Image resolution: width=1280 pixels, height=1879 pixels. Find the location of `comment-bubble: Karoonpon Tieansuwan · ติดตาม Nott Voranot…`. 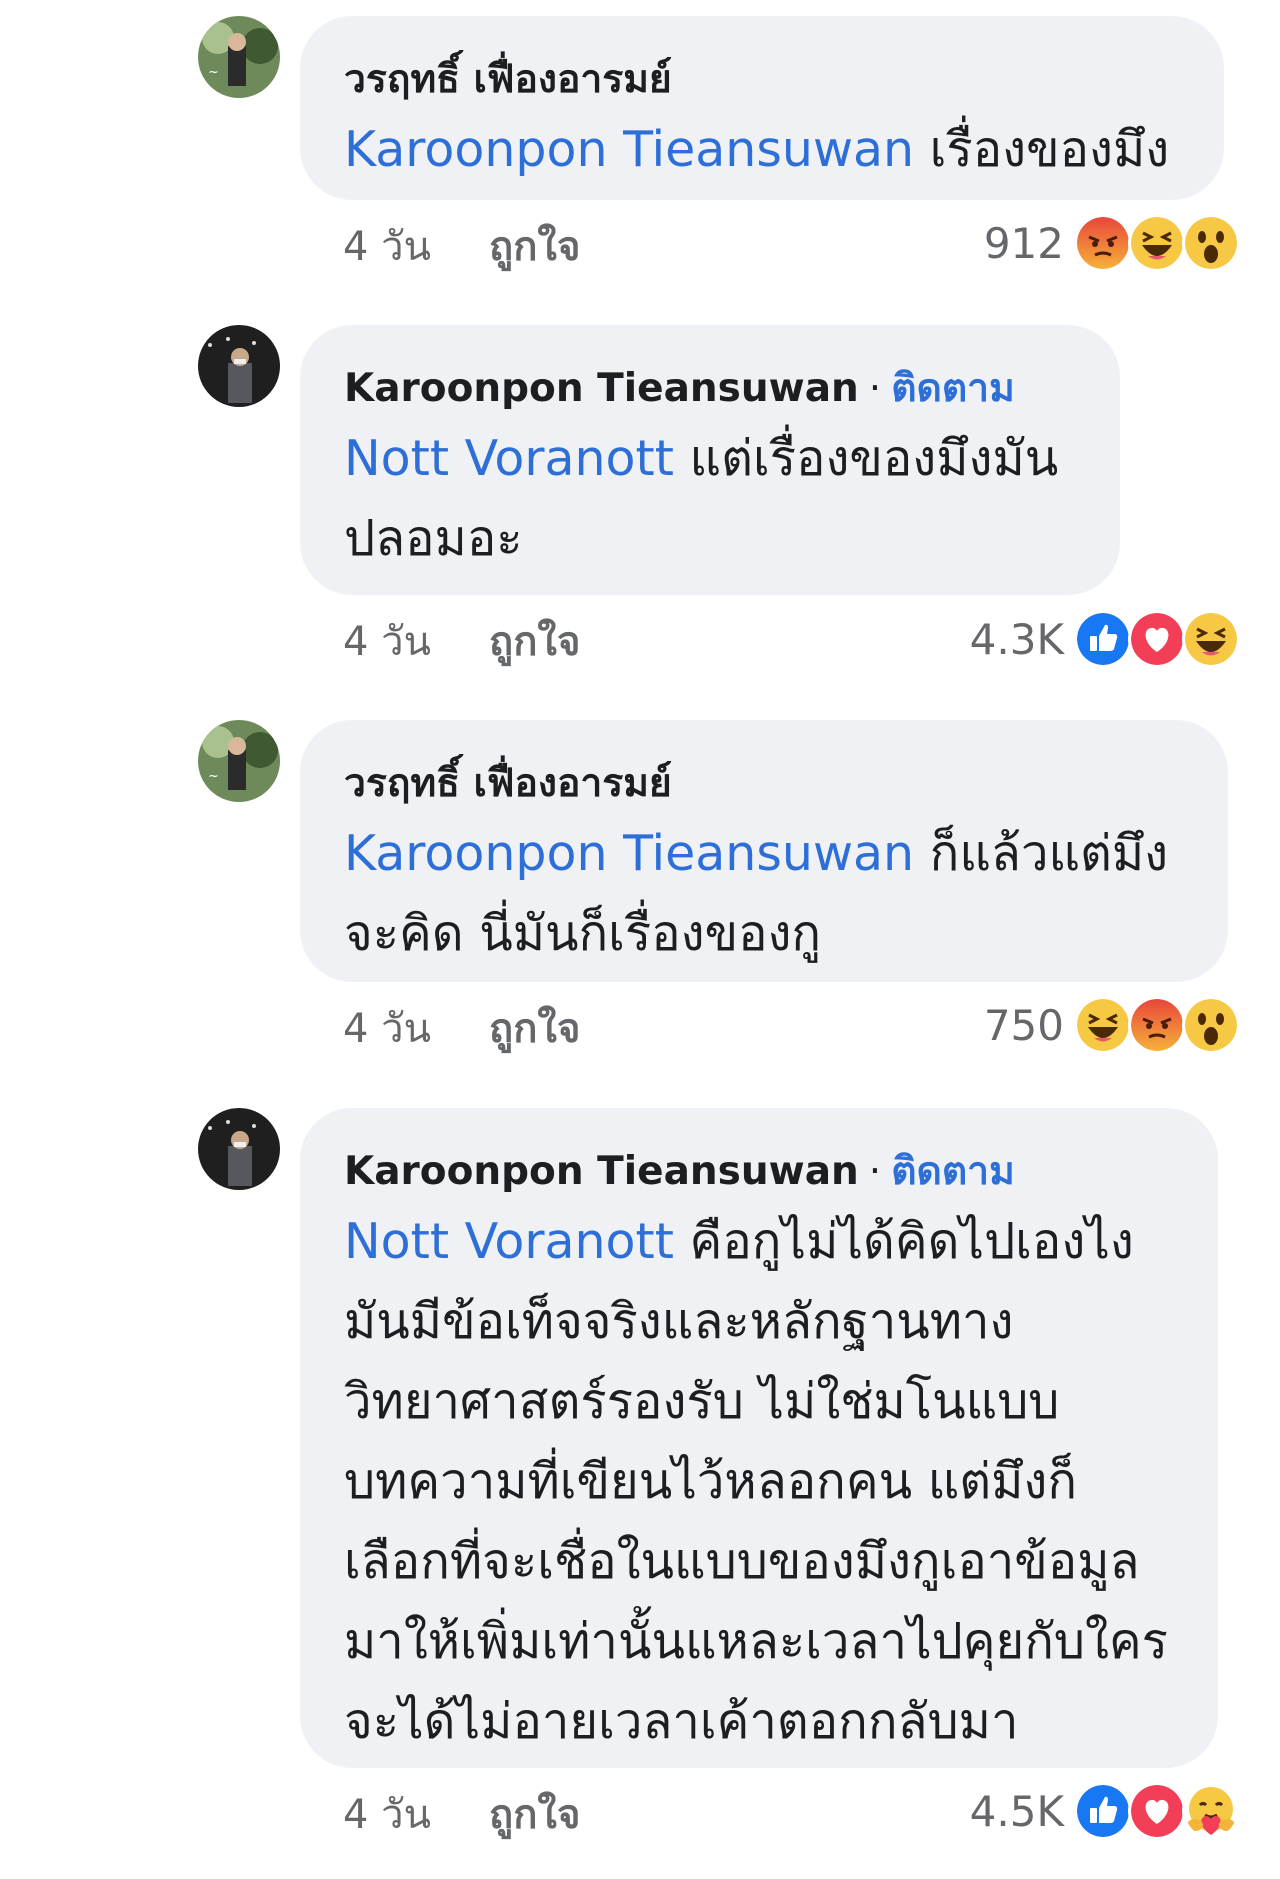

comment-bubble: Karoonpon Tieansuwan · ติดตาม Nott Voranot… is located at coordinates (710, 460).